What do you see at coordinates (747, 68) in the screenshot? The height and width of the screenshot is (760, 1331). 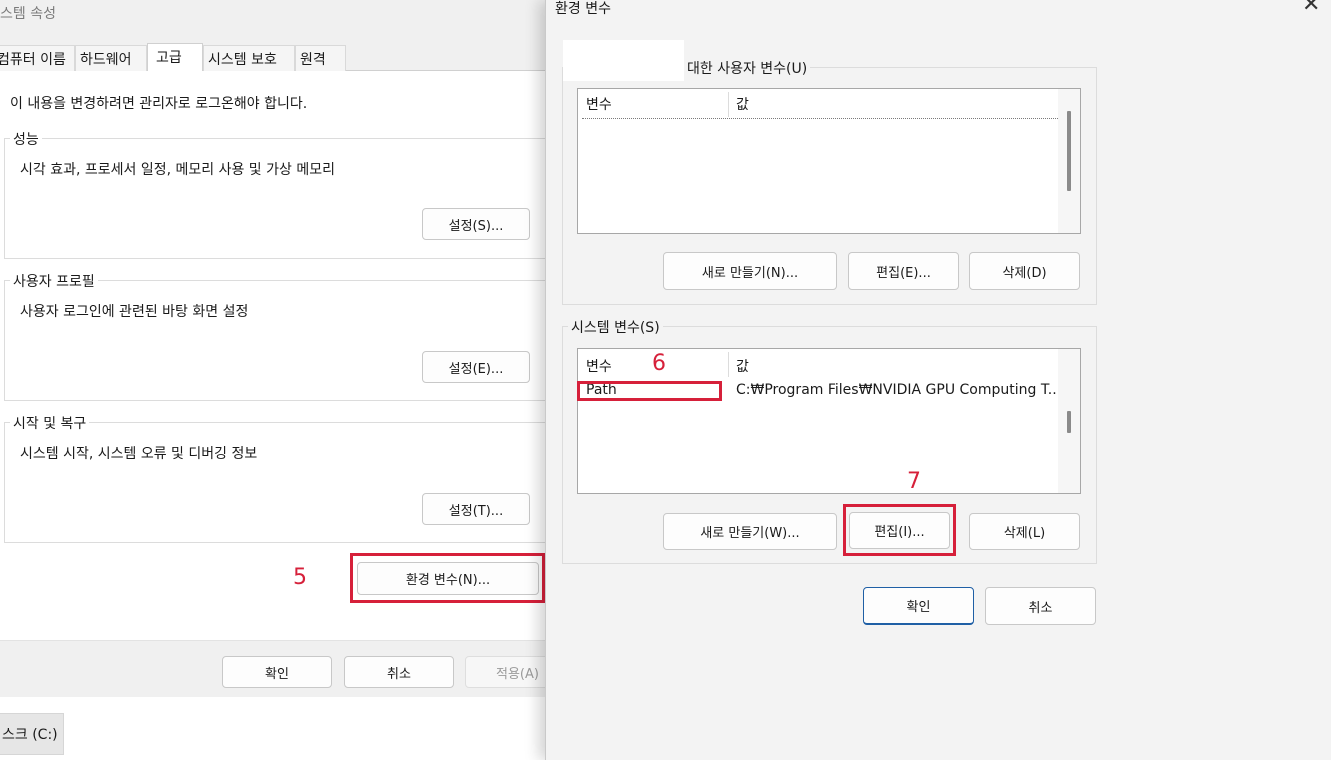 I see `user-variables-title: 대한 사용자 변수(U)` at bounding box center [747, 68].